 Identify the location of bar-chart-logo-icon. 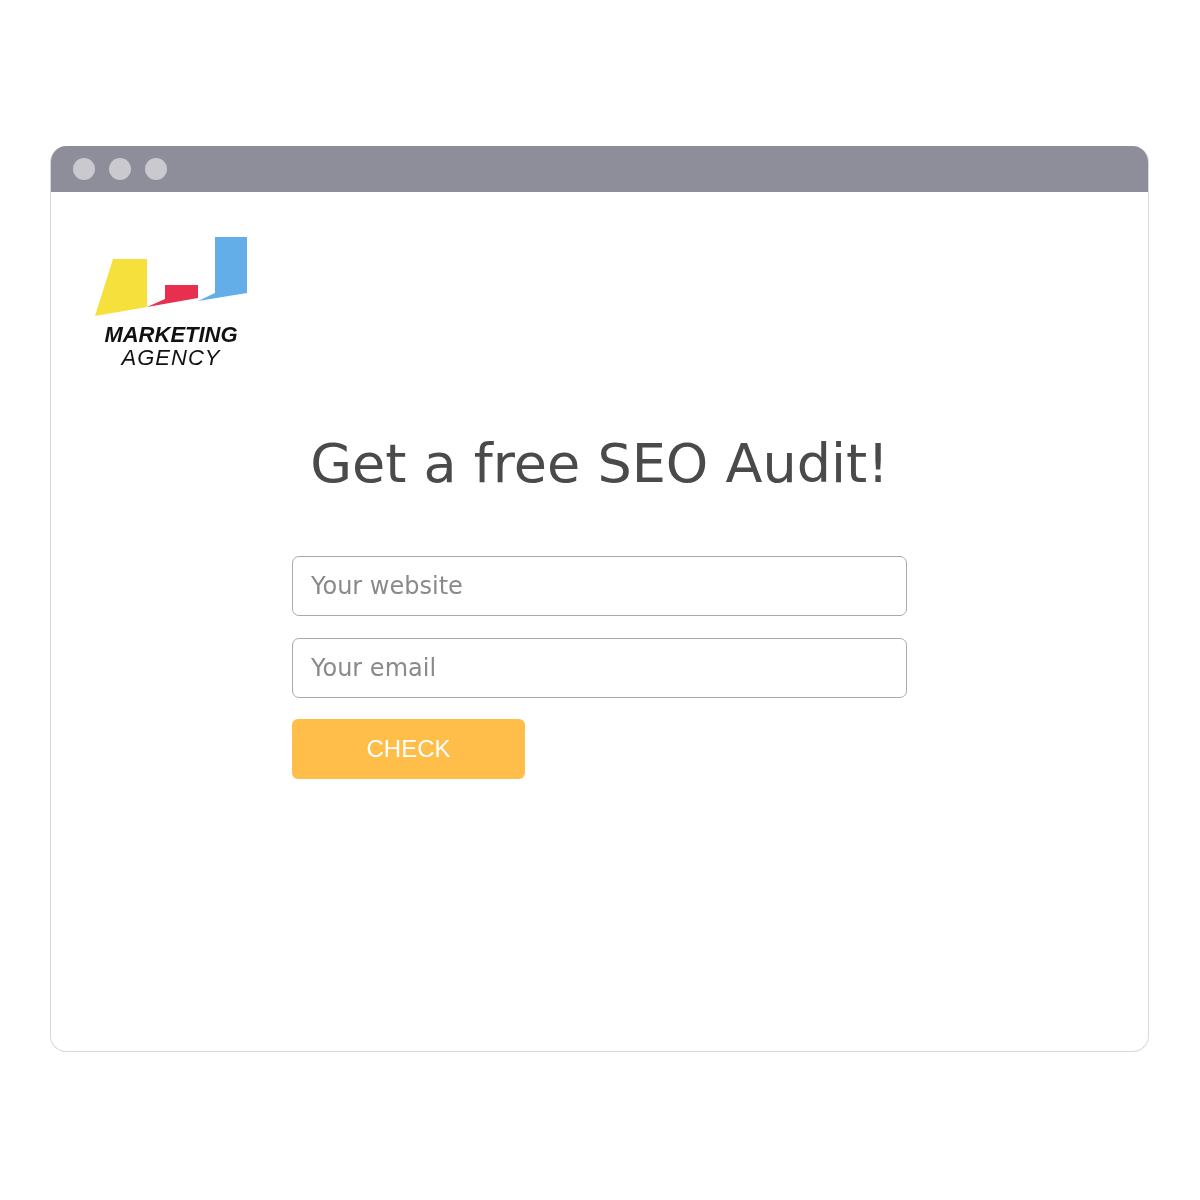
(171, 277).